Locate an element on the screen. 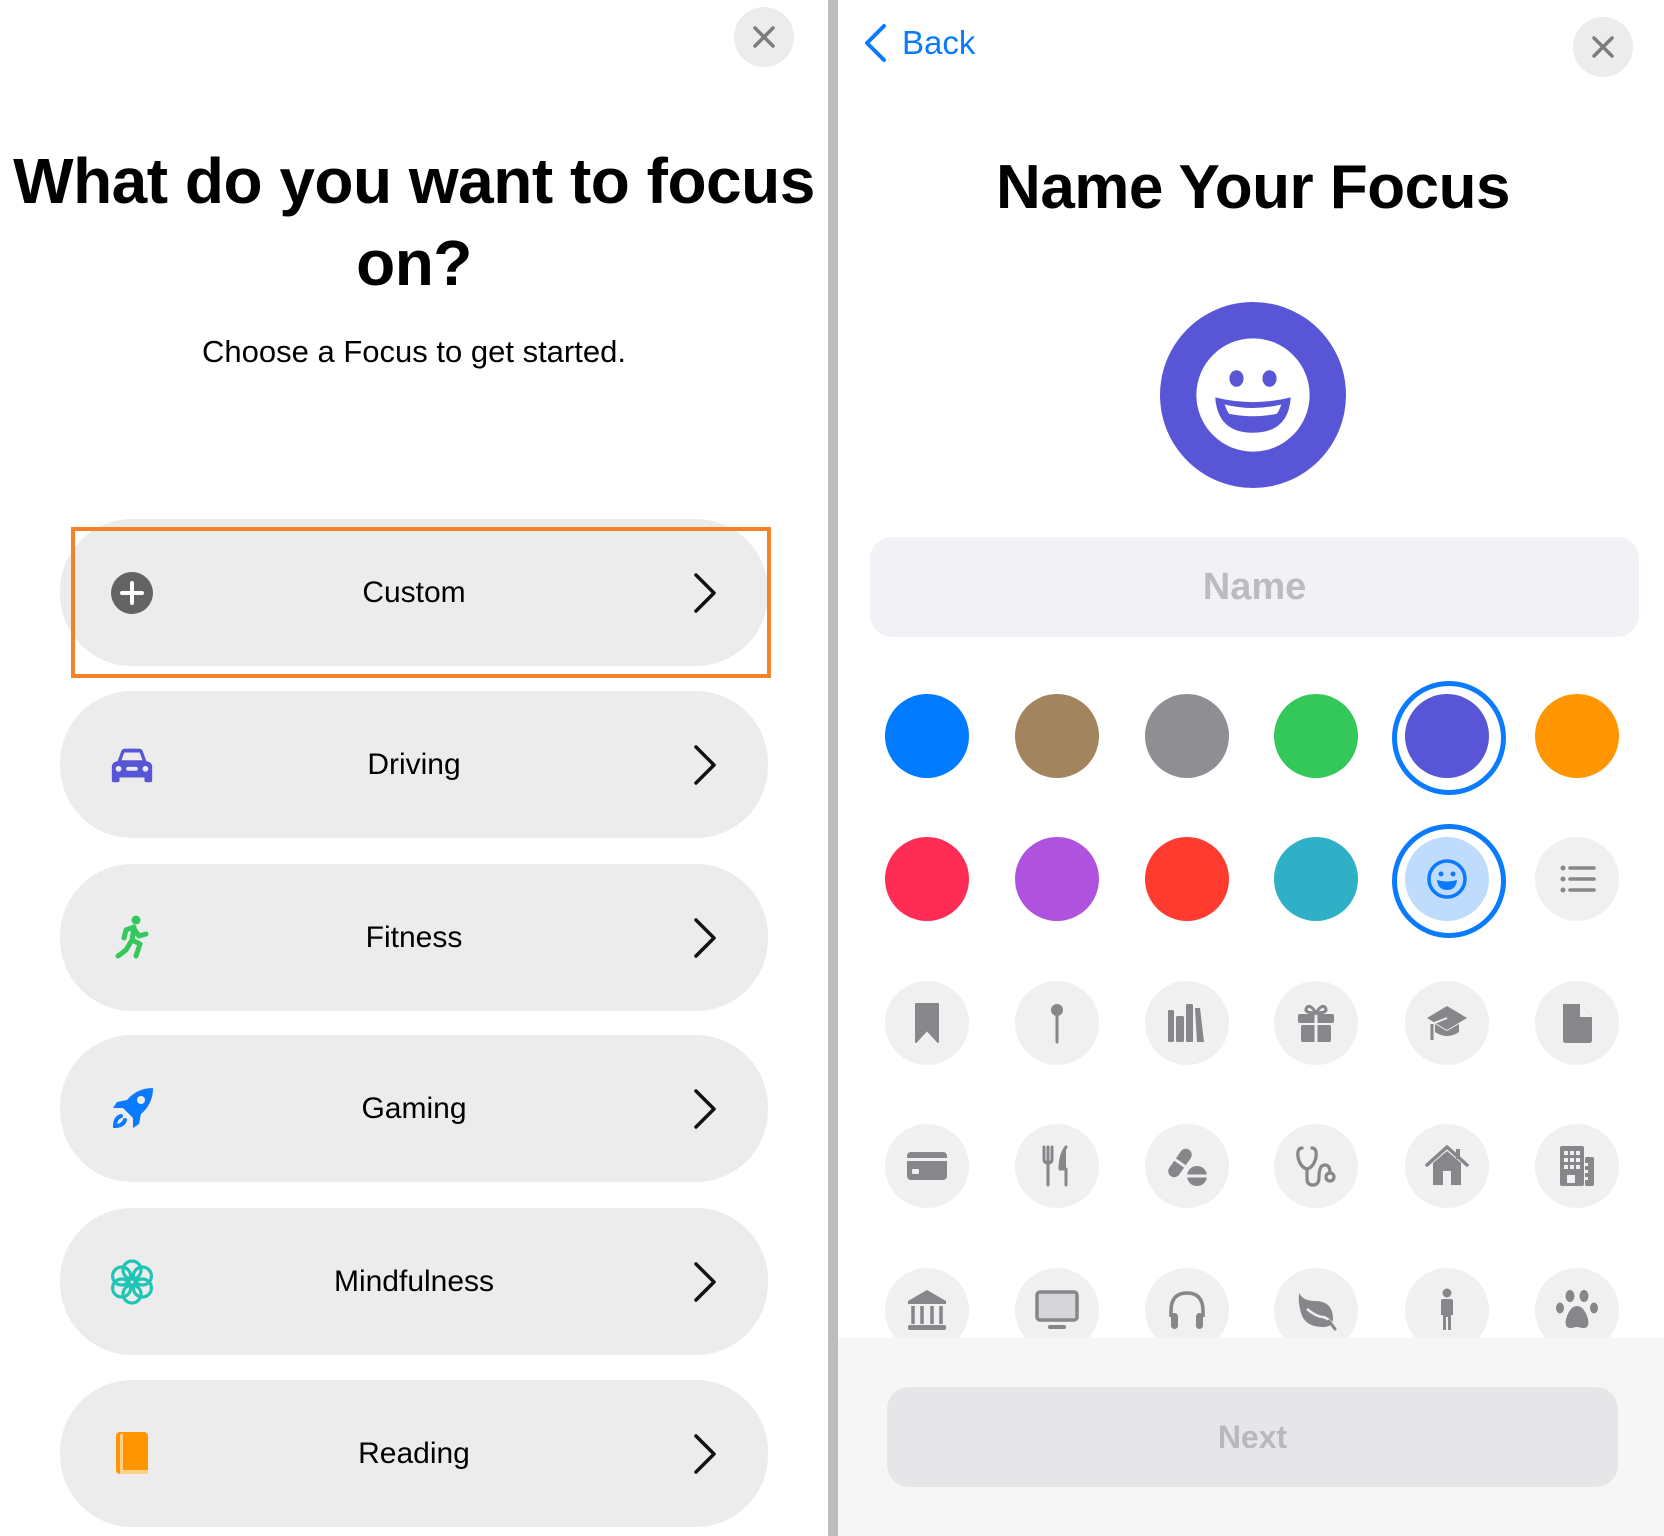 The height and width of the screenshot is (1536, 1664). page-title: What do you want to focus on? is located at coordinates (414, 222).